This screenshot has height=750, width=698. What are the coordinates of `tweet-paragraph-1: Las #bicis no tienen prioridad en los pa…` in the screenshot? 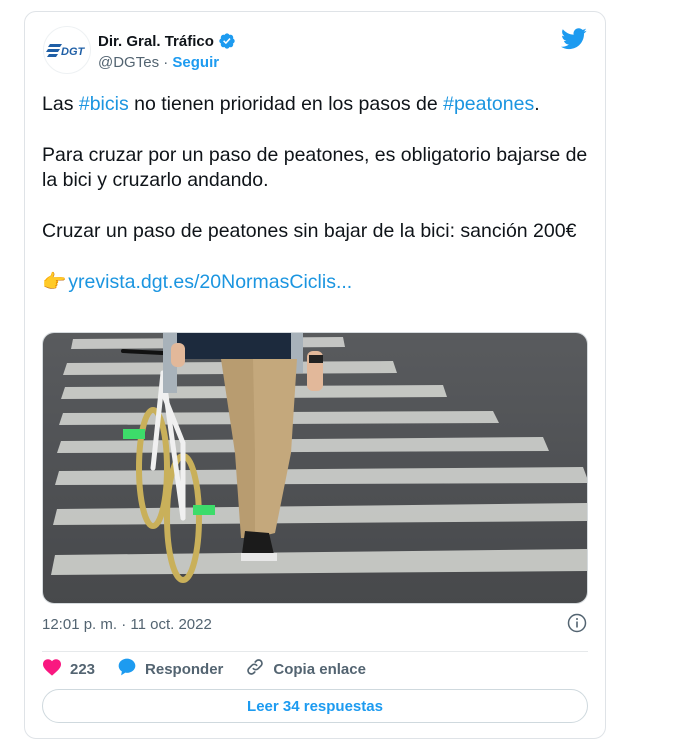 It's located at (291, 104).